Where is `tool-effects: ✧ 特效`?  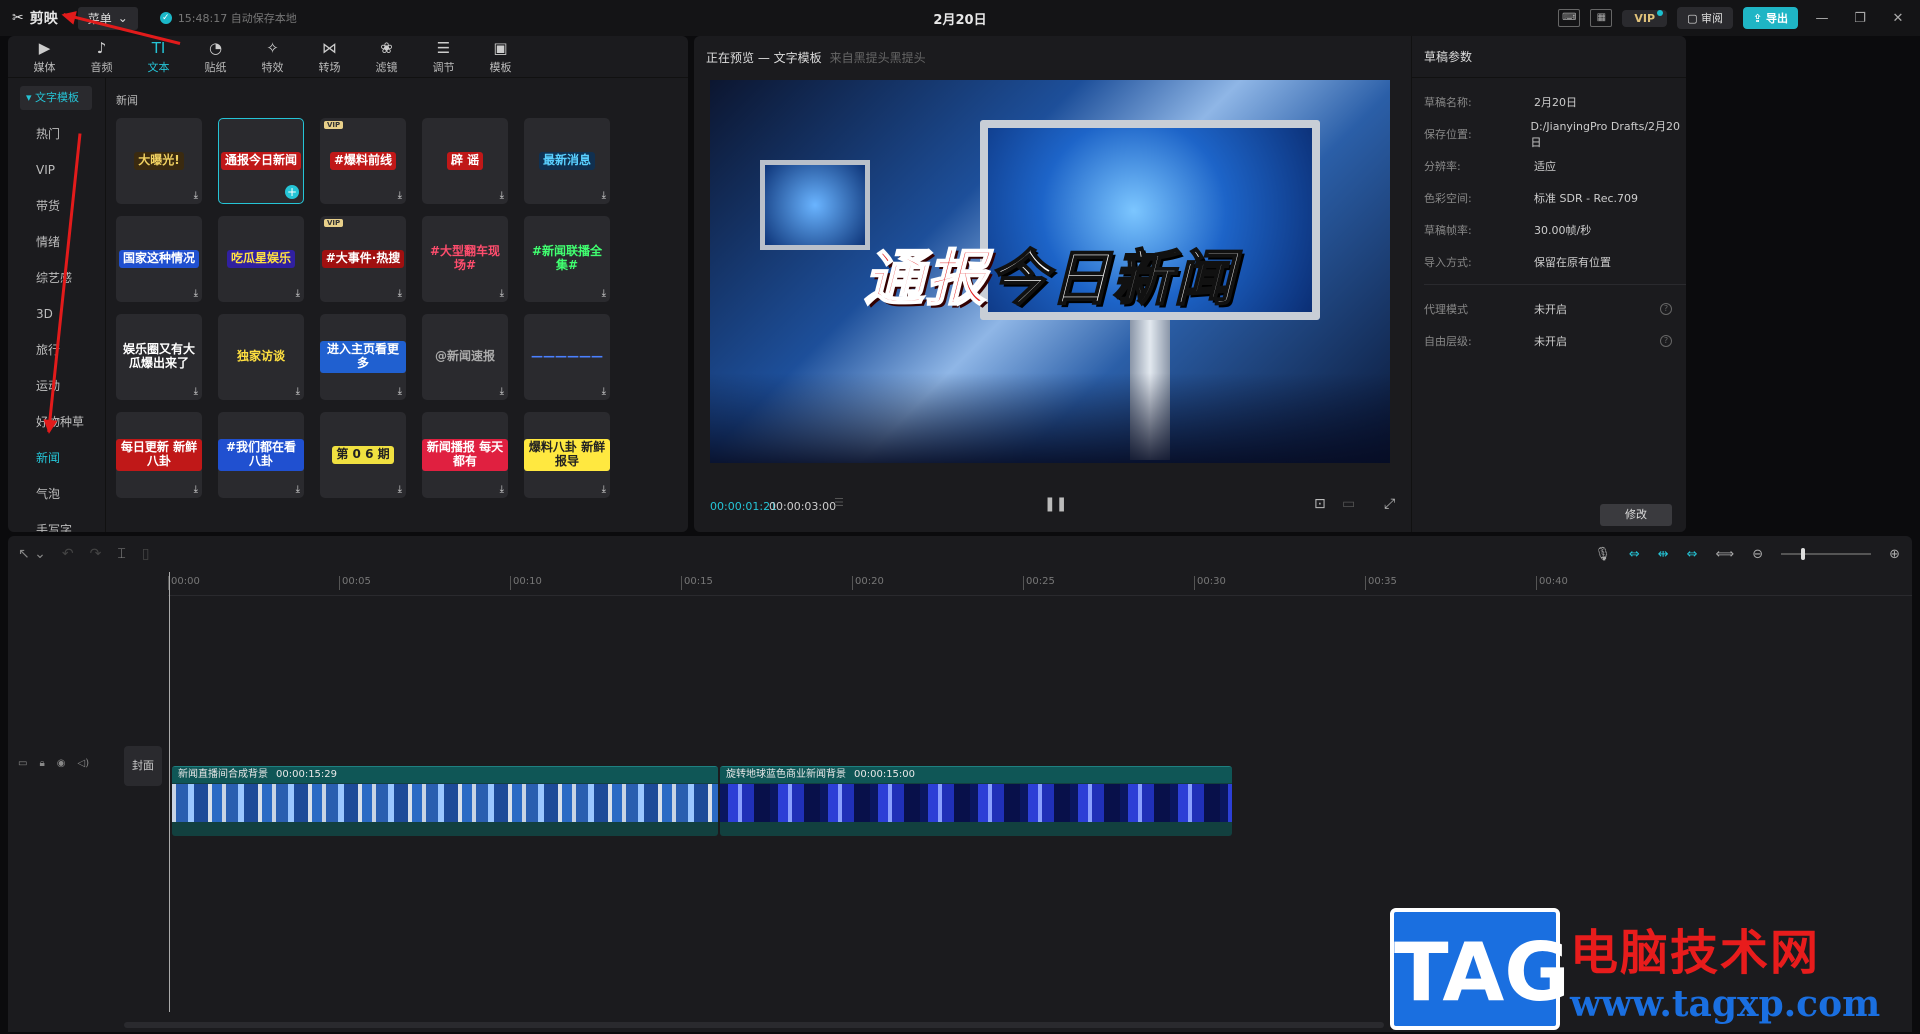
tool-effects: ✧ 特效 is located at coordinates (272, 56).